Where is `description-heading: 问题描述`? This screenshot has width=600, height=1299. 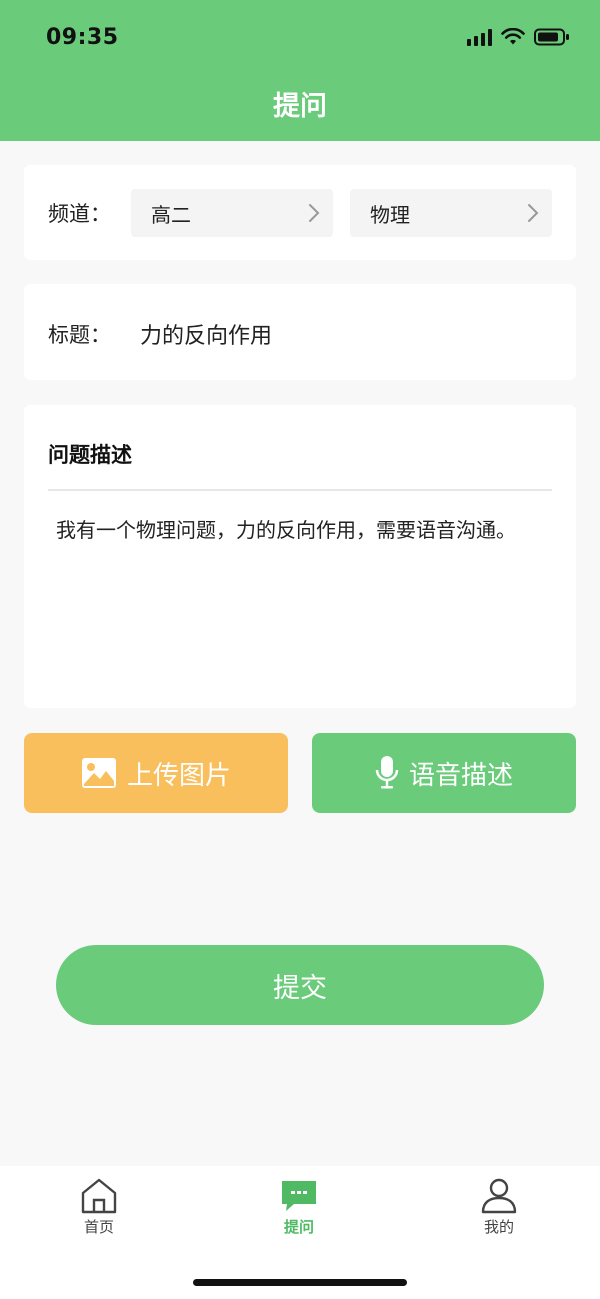
description-heading: 问题描述 is located at coordinates (90, 455).